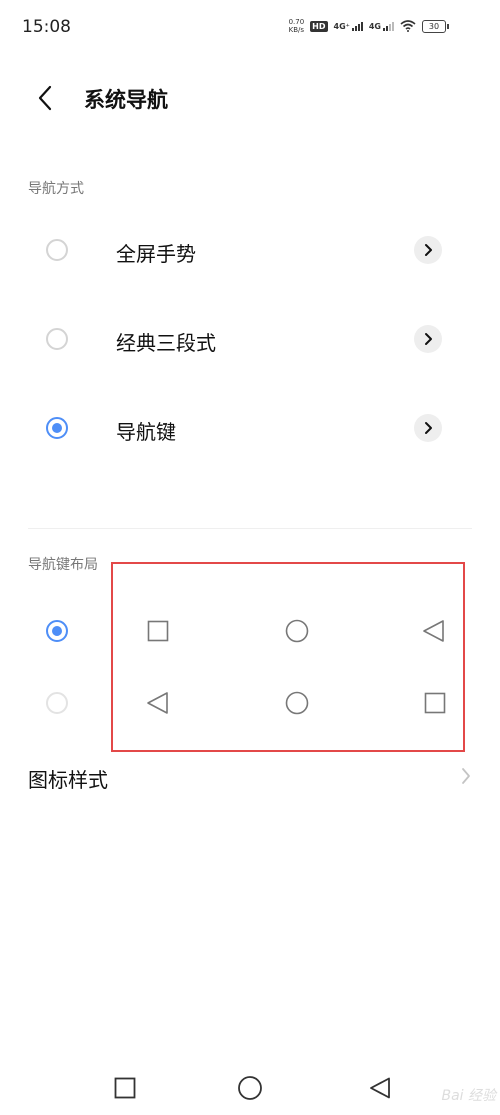 Image resolution: width=500 pixels, height=1115 pixels. Describe the element at coordinates (296, 30) in the screenshot. I see `network-speed-unit: KB/s` at that location.